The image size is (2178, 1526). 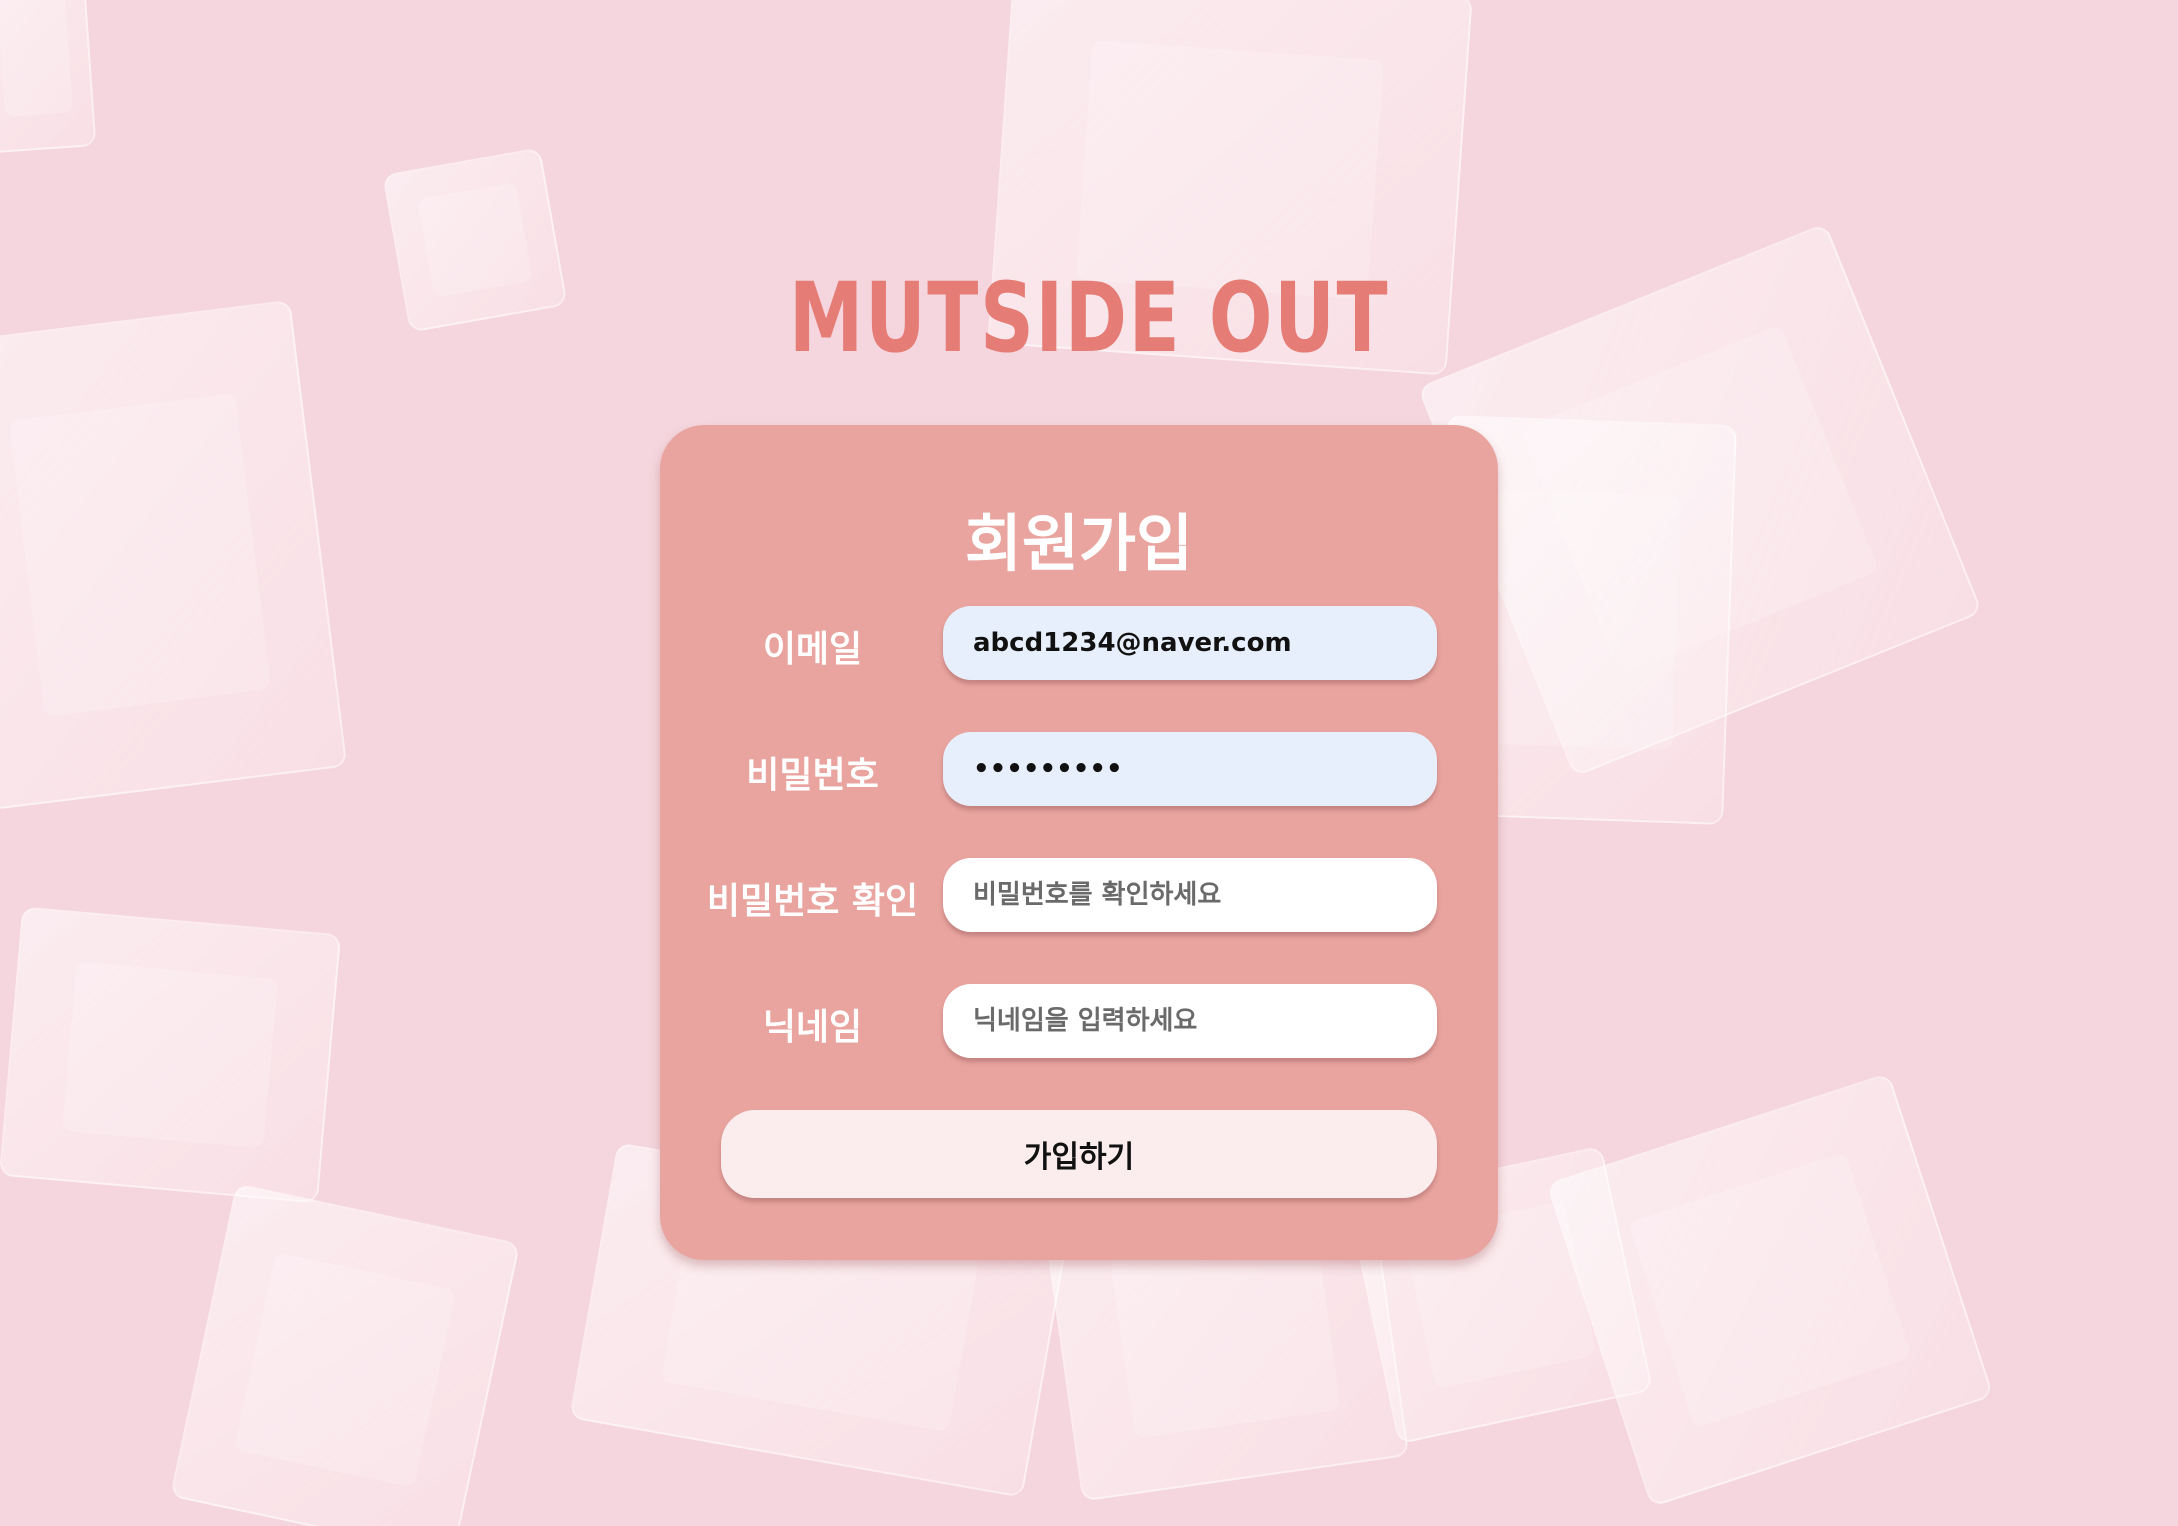 What do you see at coordinates (1190, 769) in the screenshot?
I see `password-field` at bounding box center [1190, 769].